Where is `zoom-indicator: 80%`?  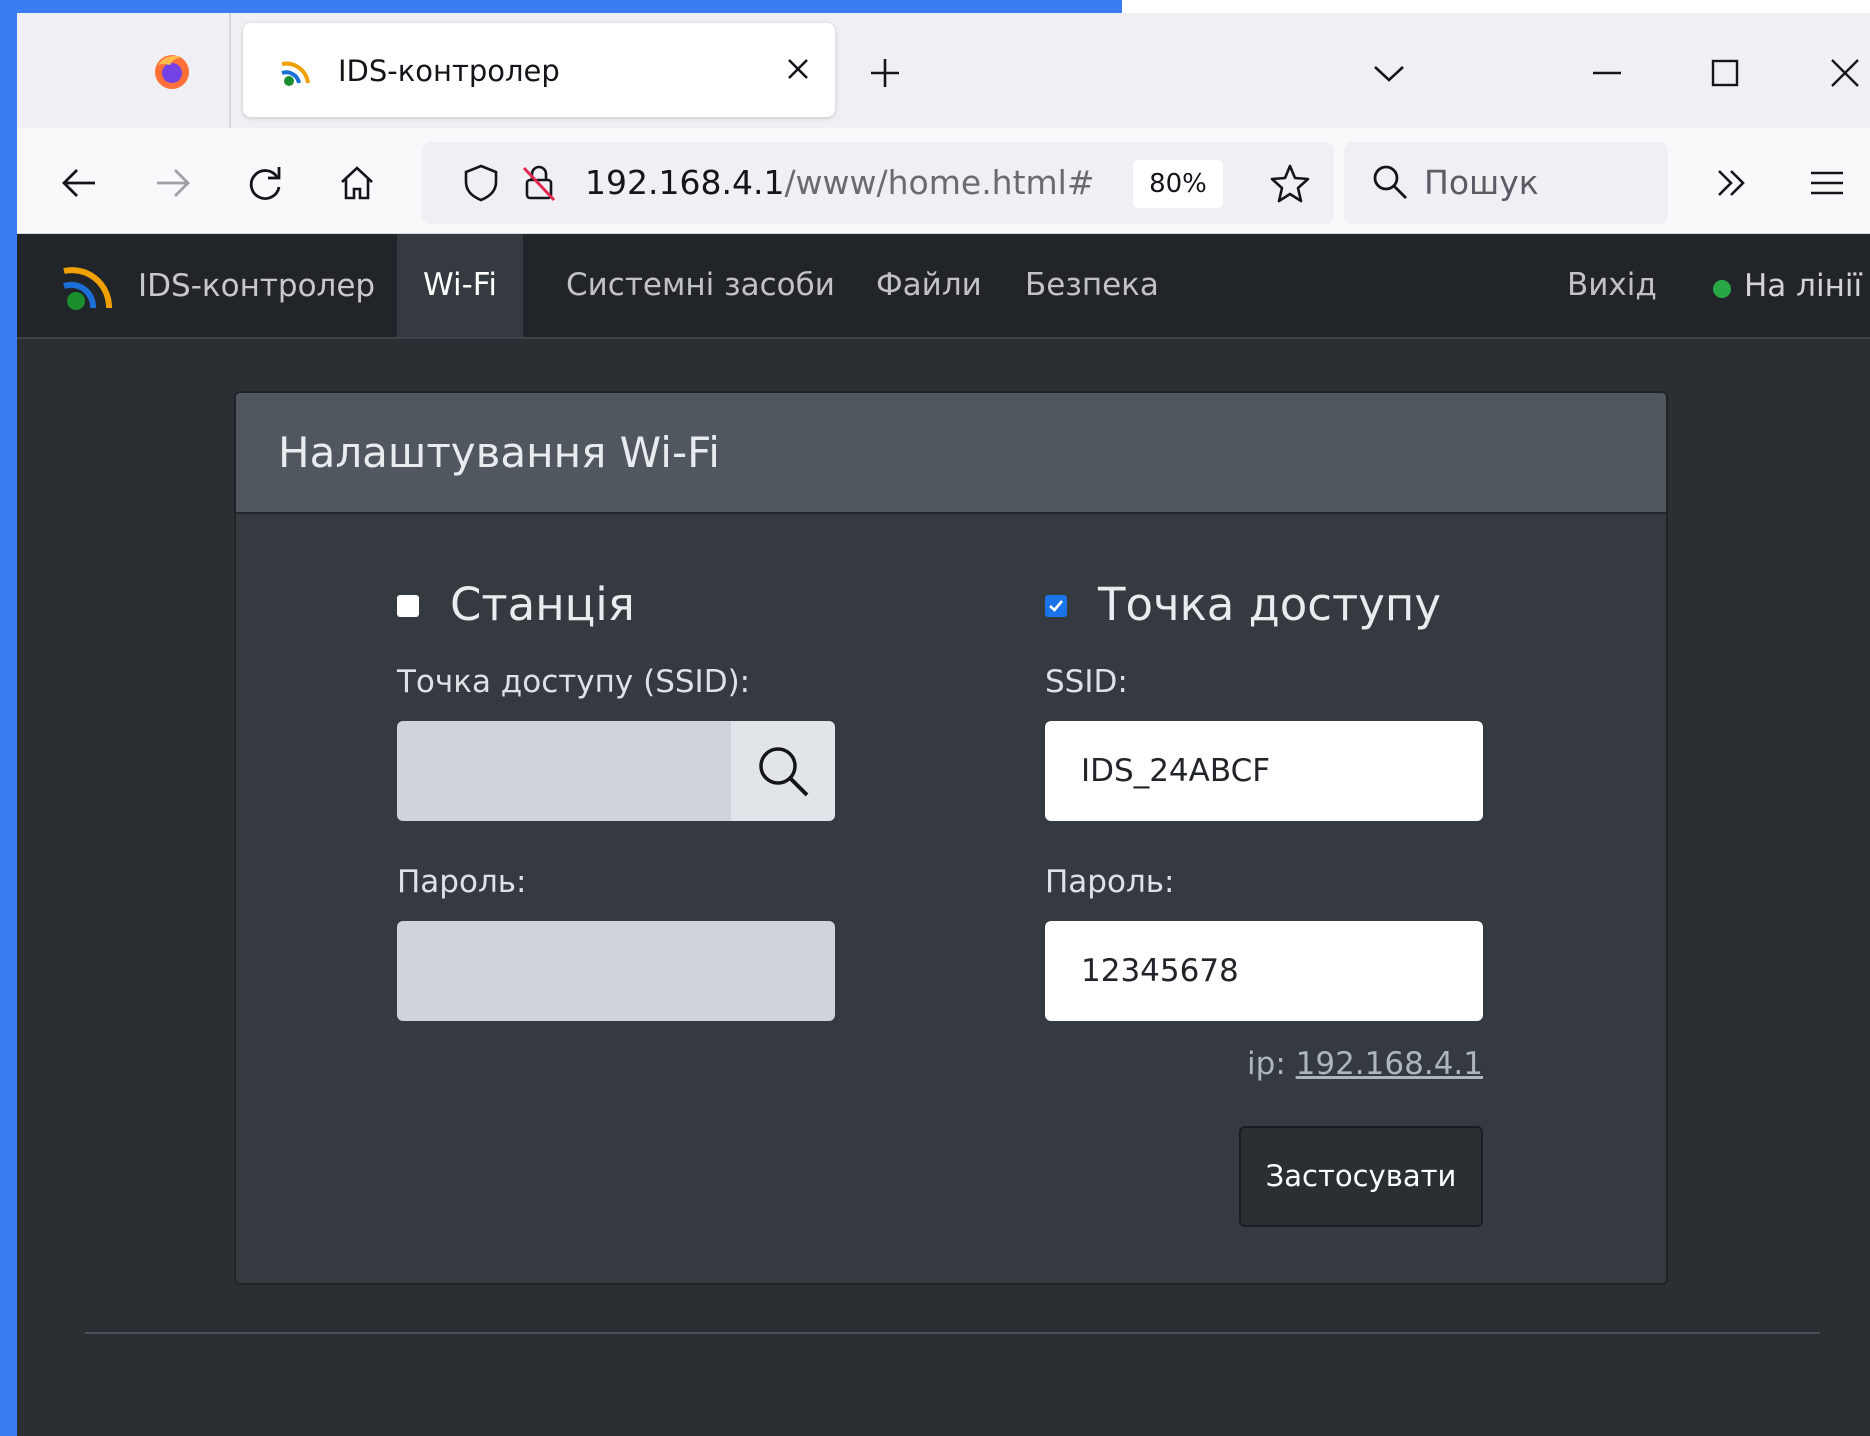 zoom-indicator: 80% is located at coordinates (1178, 184).